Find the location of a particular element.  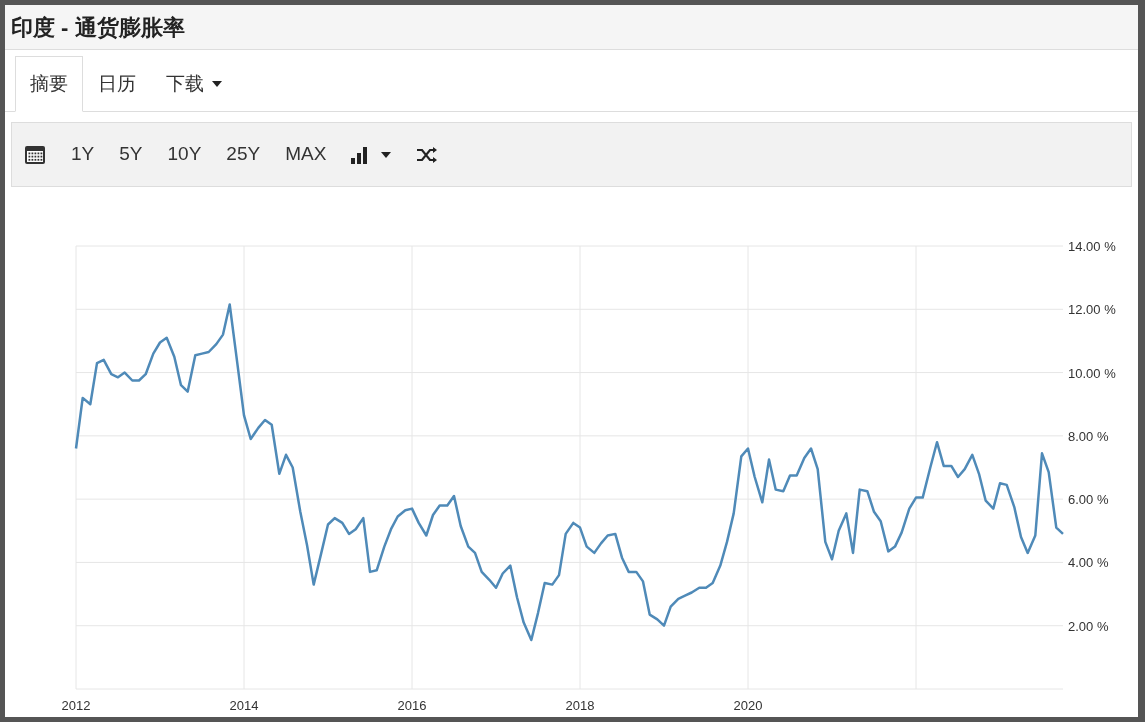

range-button: 1Y is located at coordinates (83, 154).